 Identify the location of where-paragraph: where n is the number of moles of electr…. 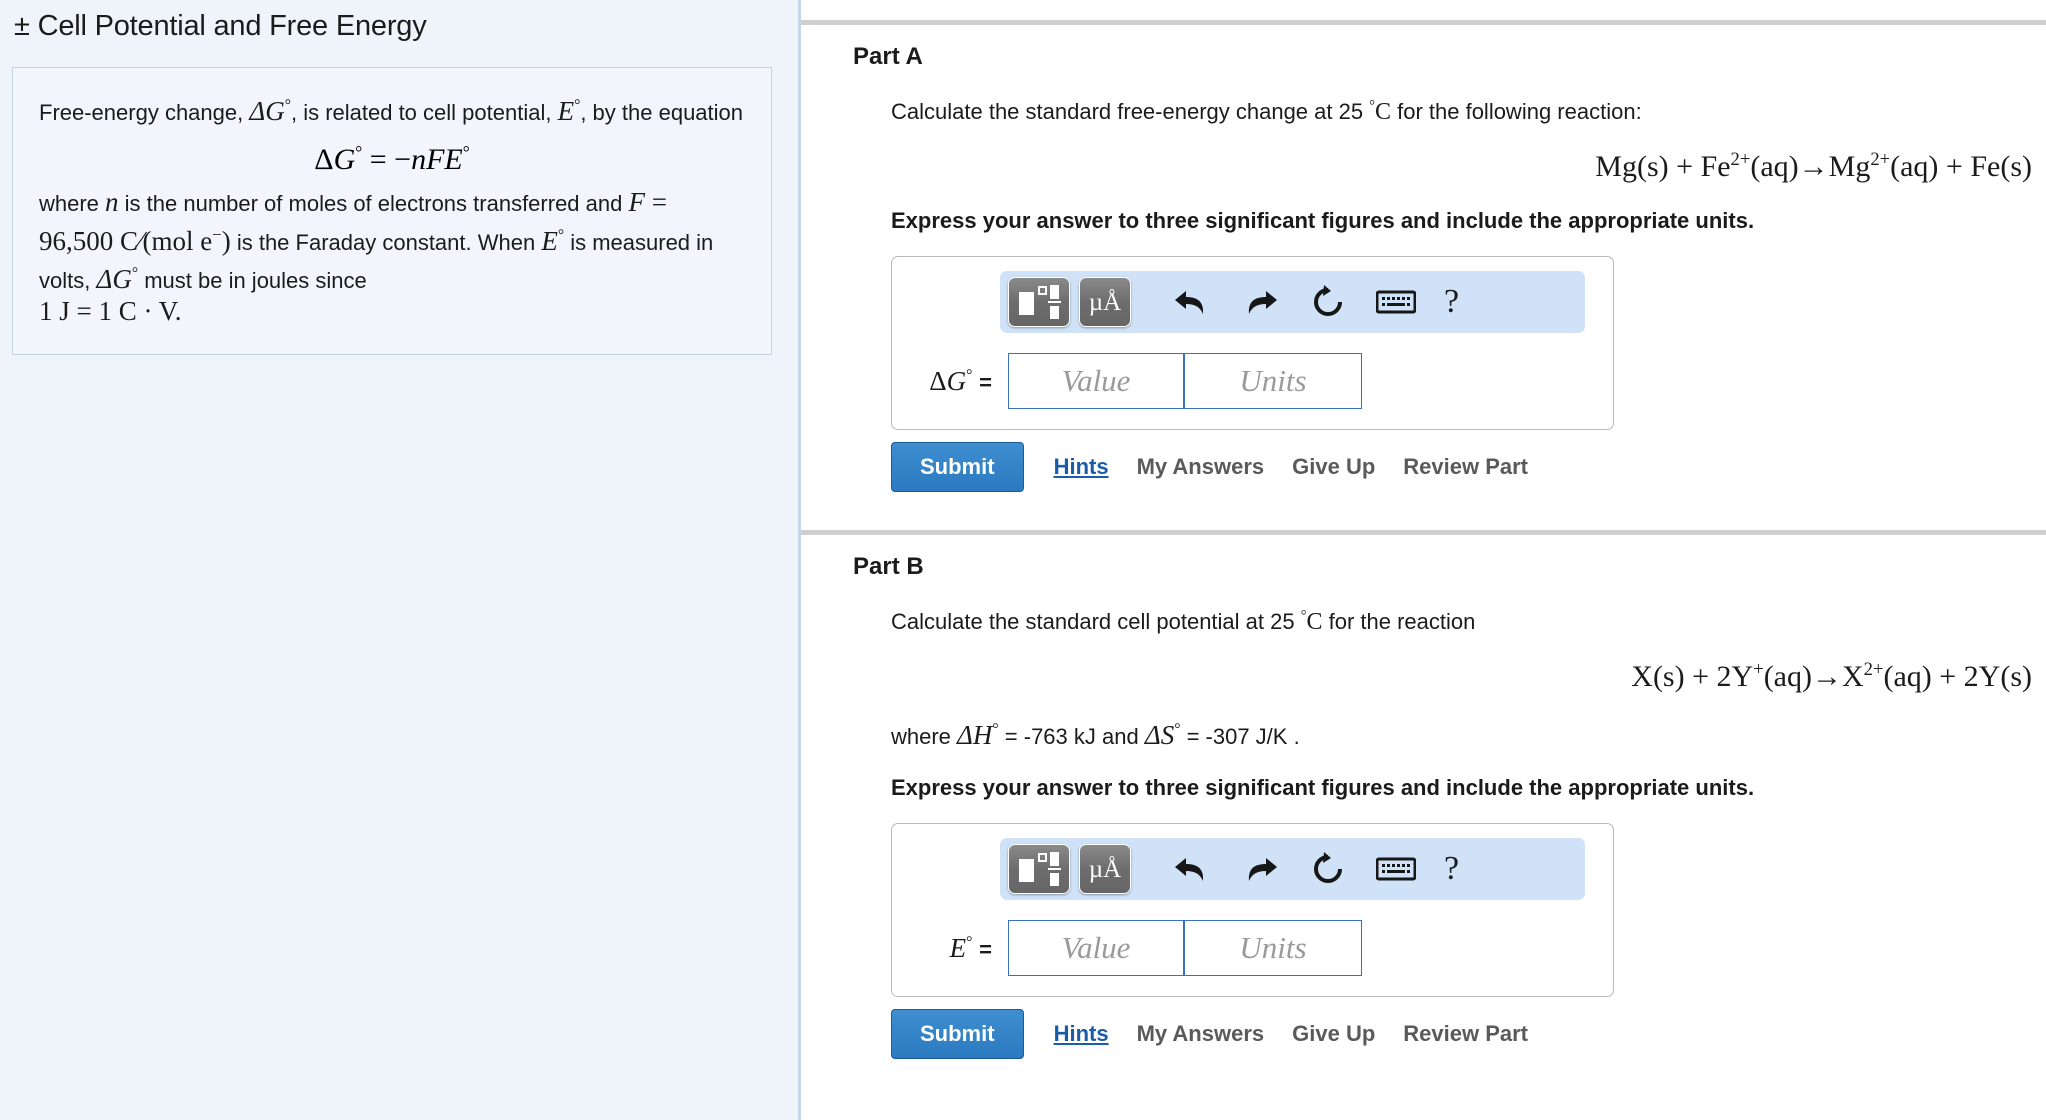
(392, 257).